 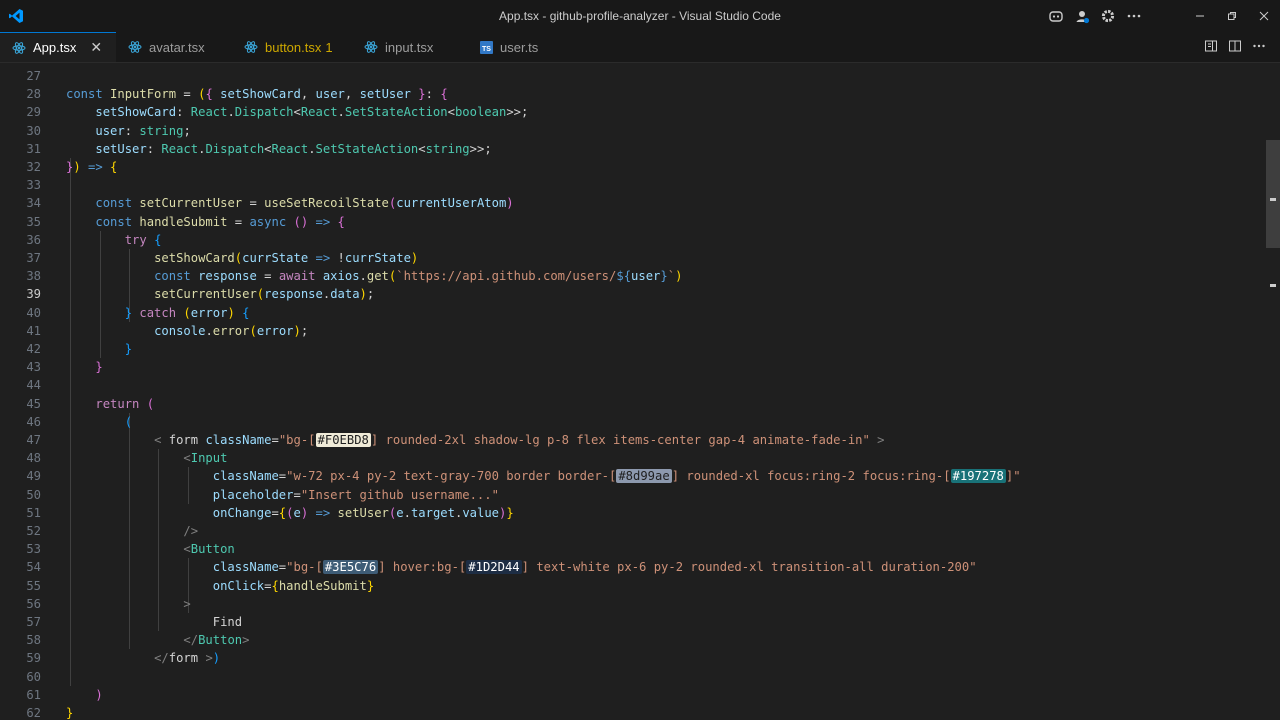 I want to click on code-line: 41 console.error(error);, so click(x=632, y=331).